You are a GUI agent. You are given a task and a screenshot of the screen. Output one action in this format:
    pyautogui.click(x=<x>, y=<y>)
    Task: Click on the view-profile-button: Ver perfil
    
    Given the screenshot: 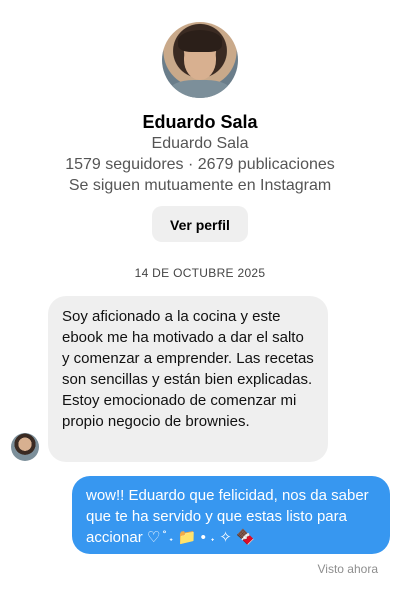 What is the action you would take?
    pyautogui.click(x=200, y=224)
    